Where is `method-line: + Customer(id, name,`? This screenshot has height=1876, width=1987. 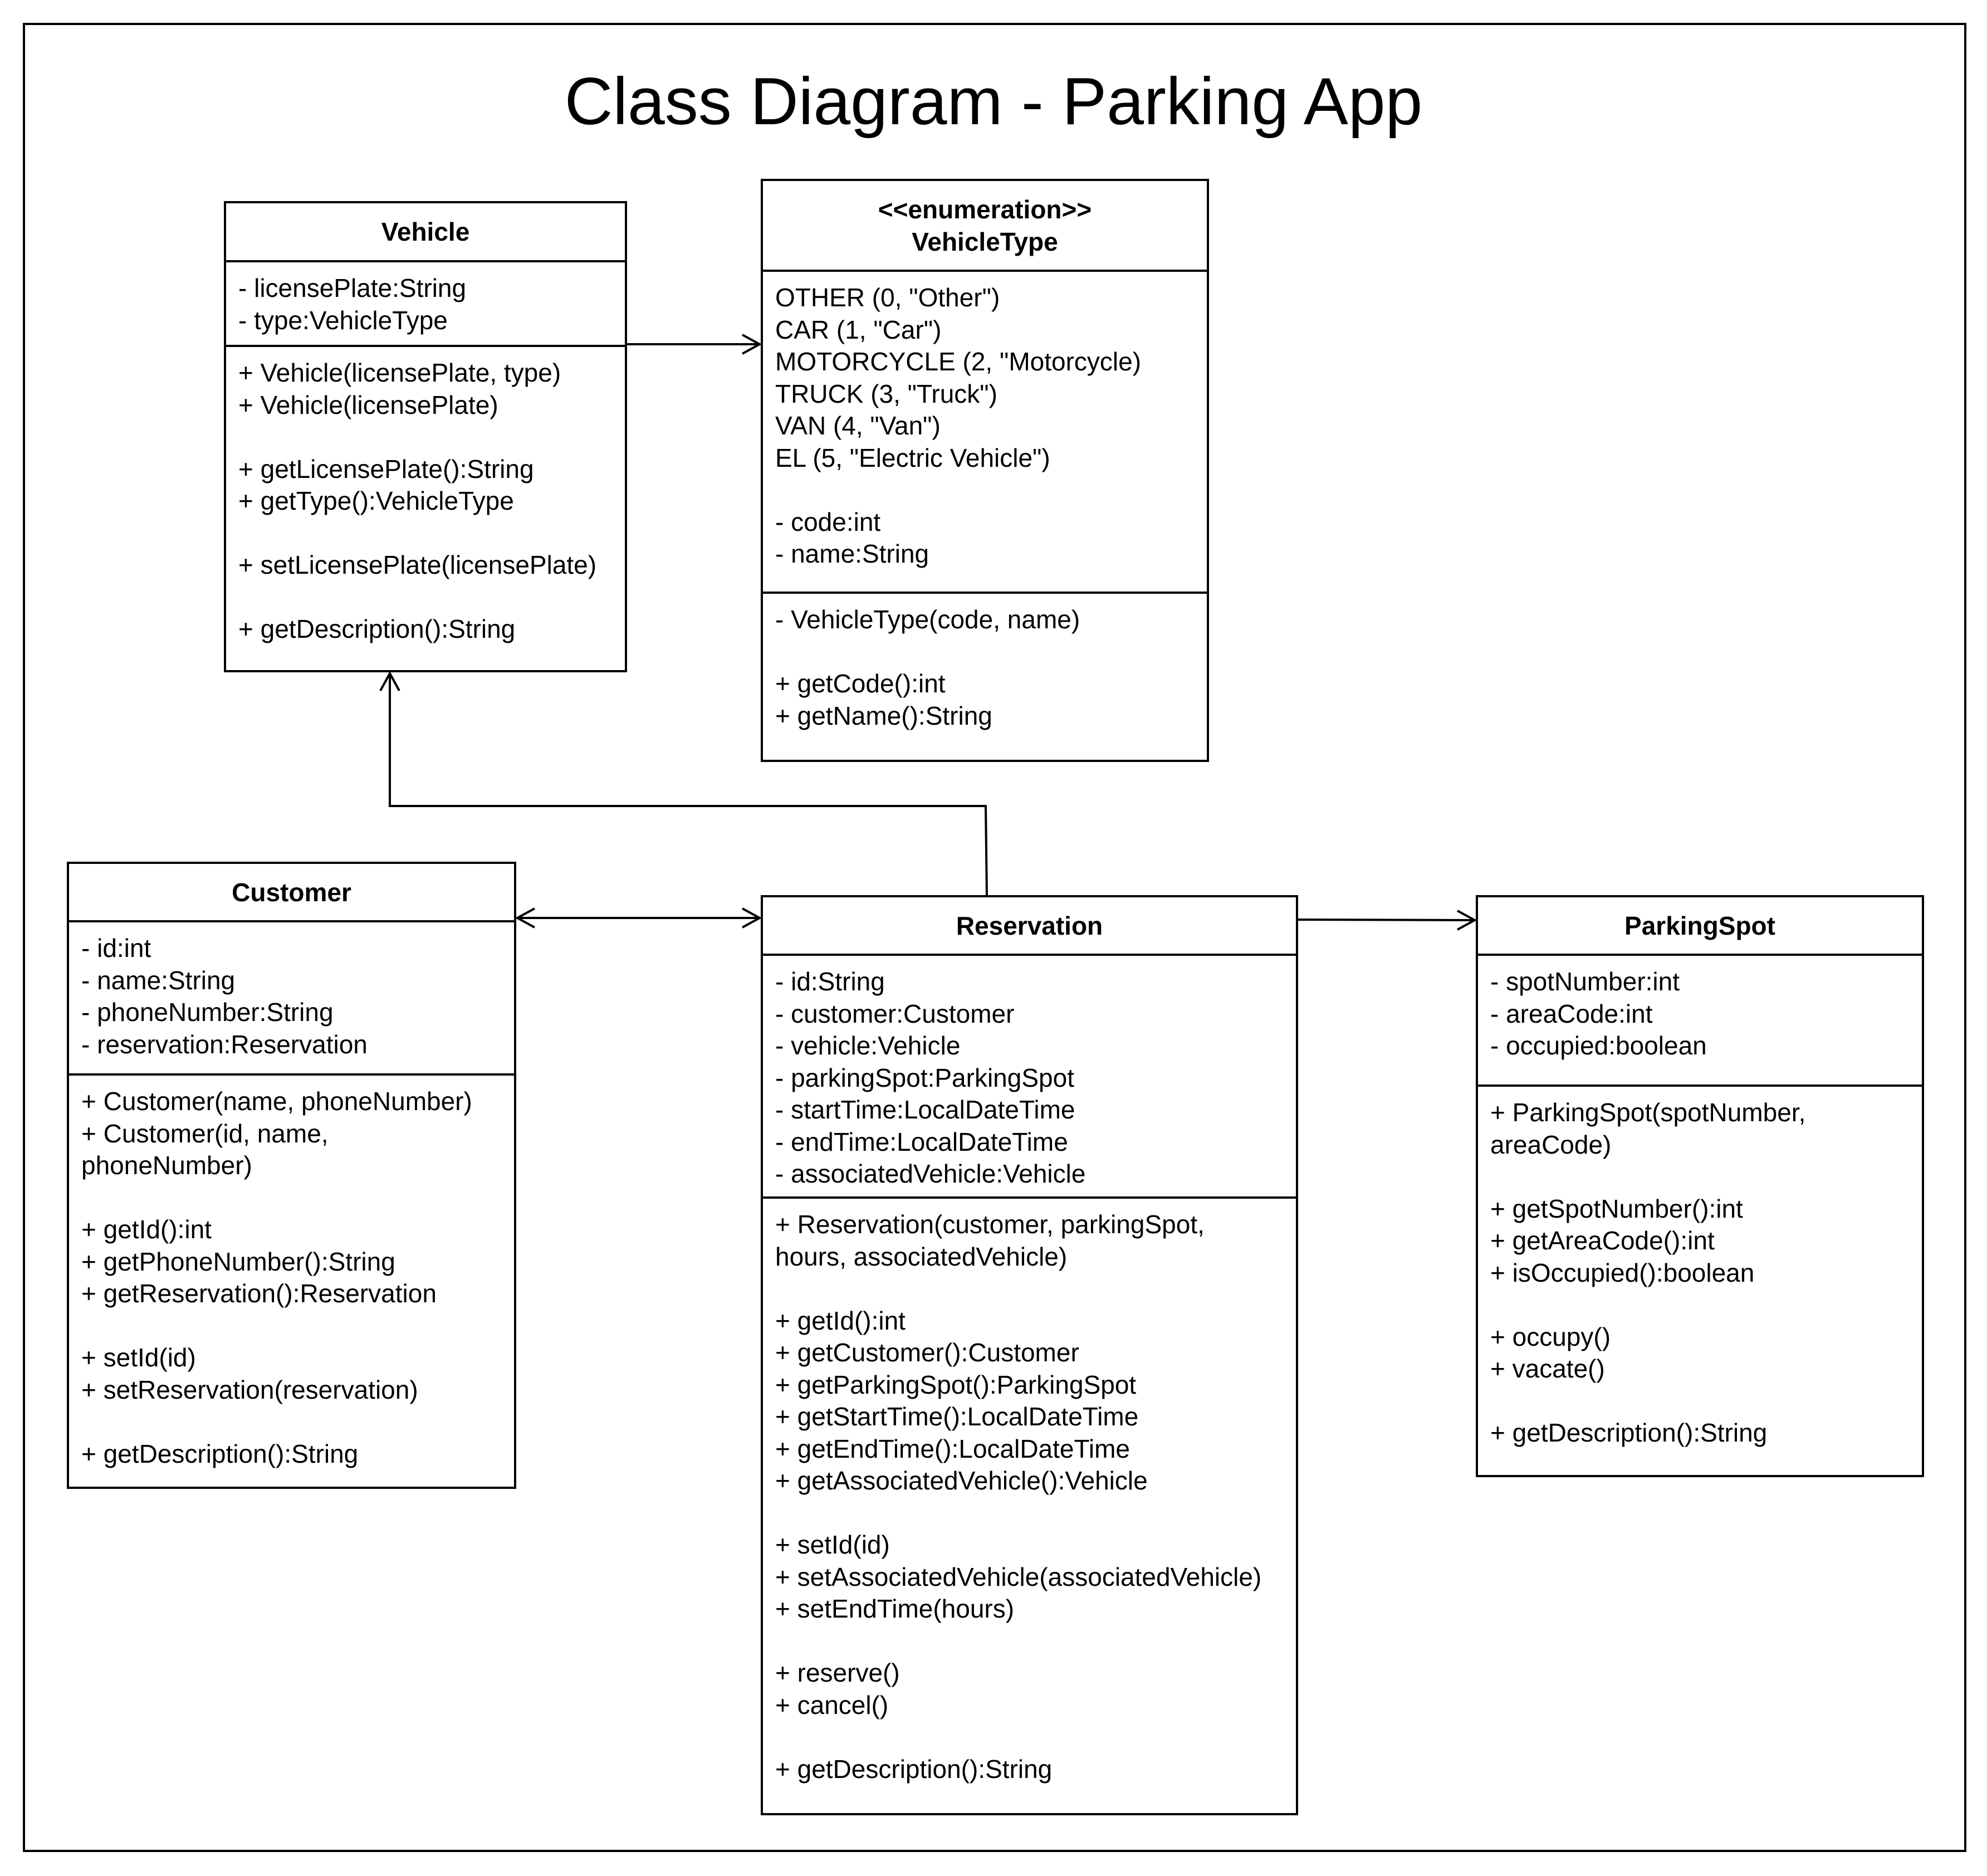 method-line: + Customer(id, name, is located at coordinates (205, 1133).